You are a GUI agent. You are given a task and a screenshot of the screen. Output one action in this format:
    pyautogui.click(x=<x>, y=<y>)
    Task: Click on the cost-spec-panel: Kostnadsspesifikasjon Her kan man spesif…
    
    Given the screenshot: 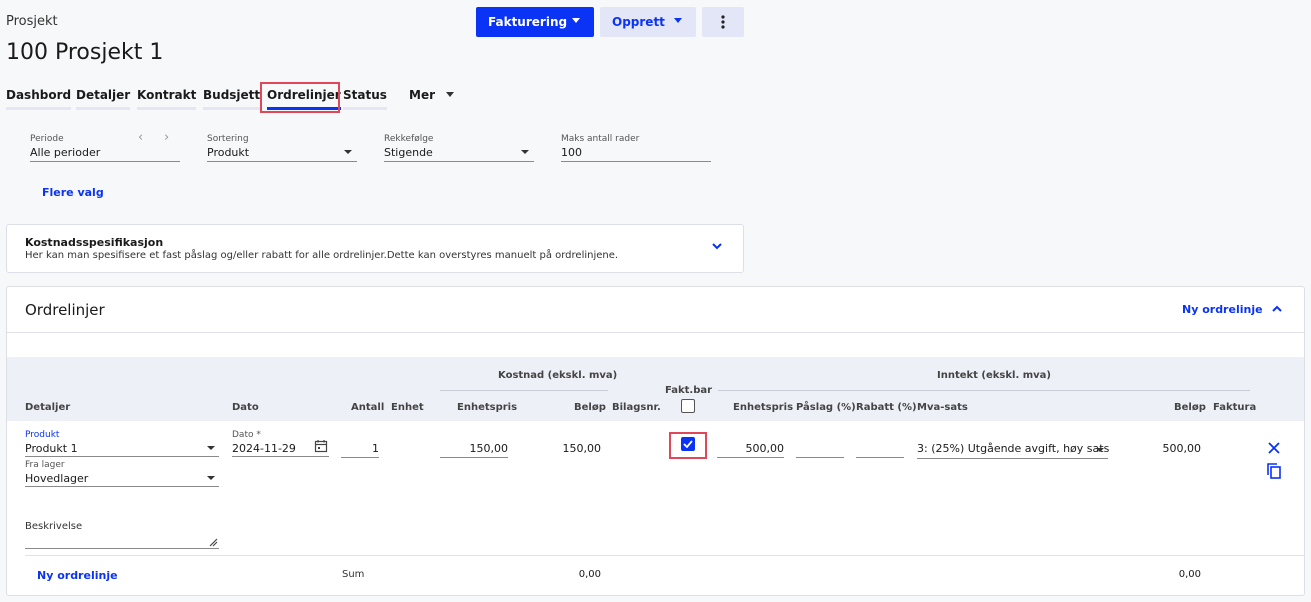 What is the action you would take?
    pyautogui.click(x=375, y=248)
    